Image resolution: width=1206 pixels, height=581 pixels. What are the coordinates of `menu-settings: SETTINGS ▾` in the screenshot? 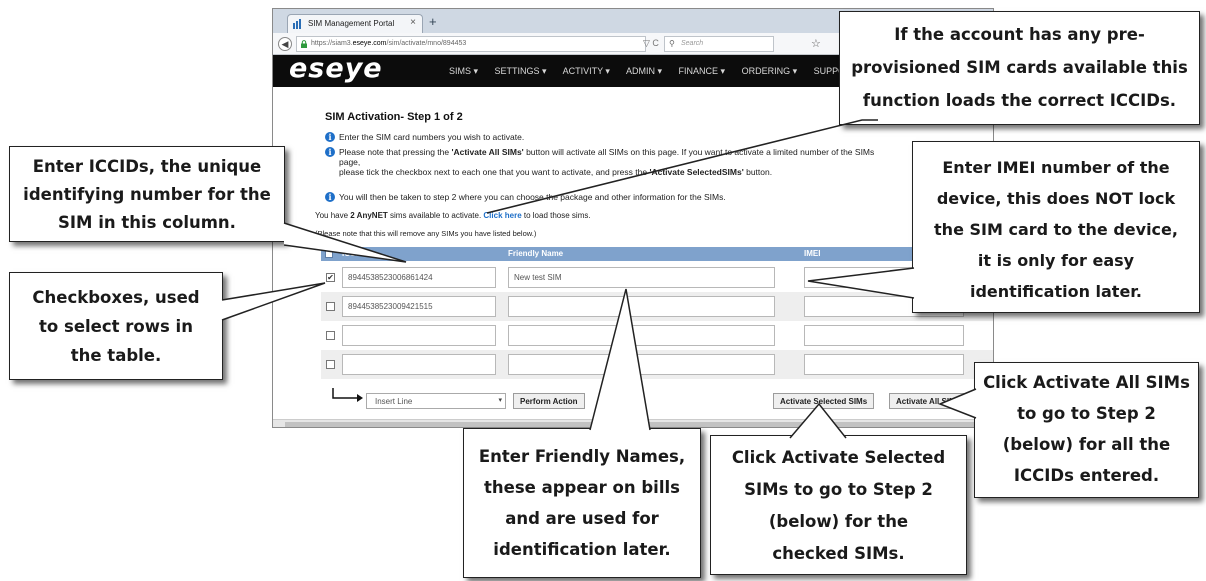 It's located at (521, 71).